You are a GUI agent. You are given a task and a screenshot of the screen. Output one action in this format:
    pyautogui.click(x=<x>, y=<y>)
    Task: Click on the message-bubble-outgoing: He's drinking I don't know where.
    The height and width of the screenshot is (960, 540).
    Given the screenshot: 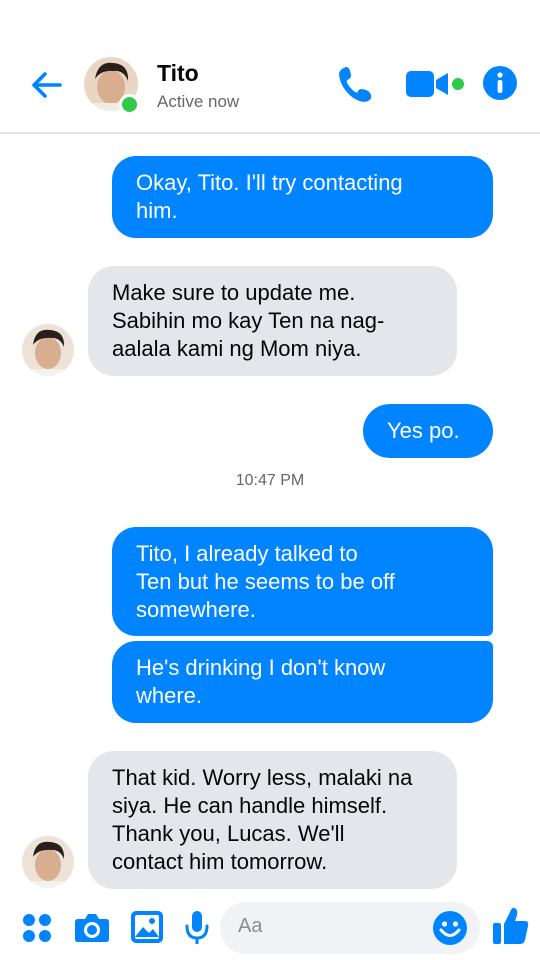 What is the action you would take?
    pyautogui.click(x=302, y=682)
    